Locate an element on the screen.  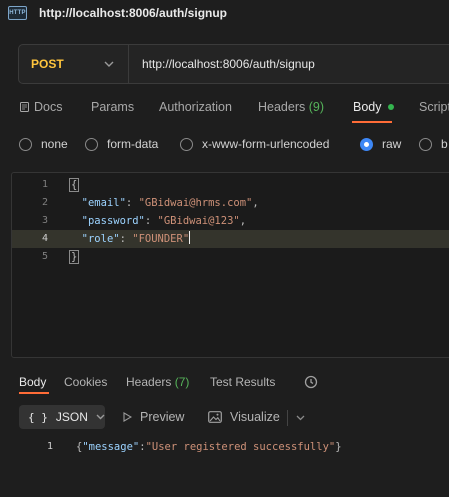
radio-form-data: form-data is located at coordinates (121, 144).